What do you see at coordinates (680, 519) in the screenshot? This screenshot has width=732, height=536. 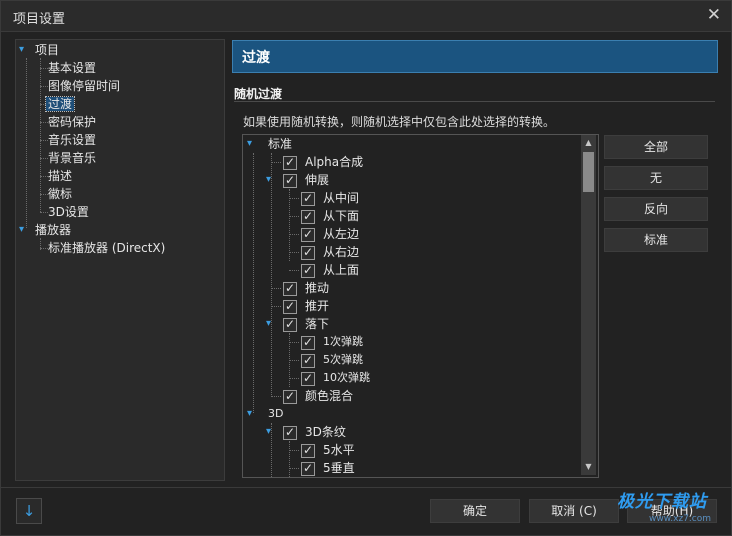 I see `watermark-url: www.xz7.com` at bounding box center [680, 519].